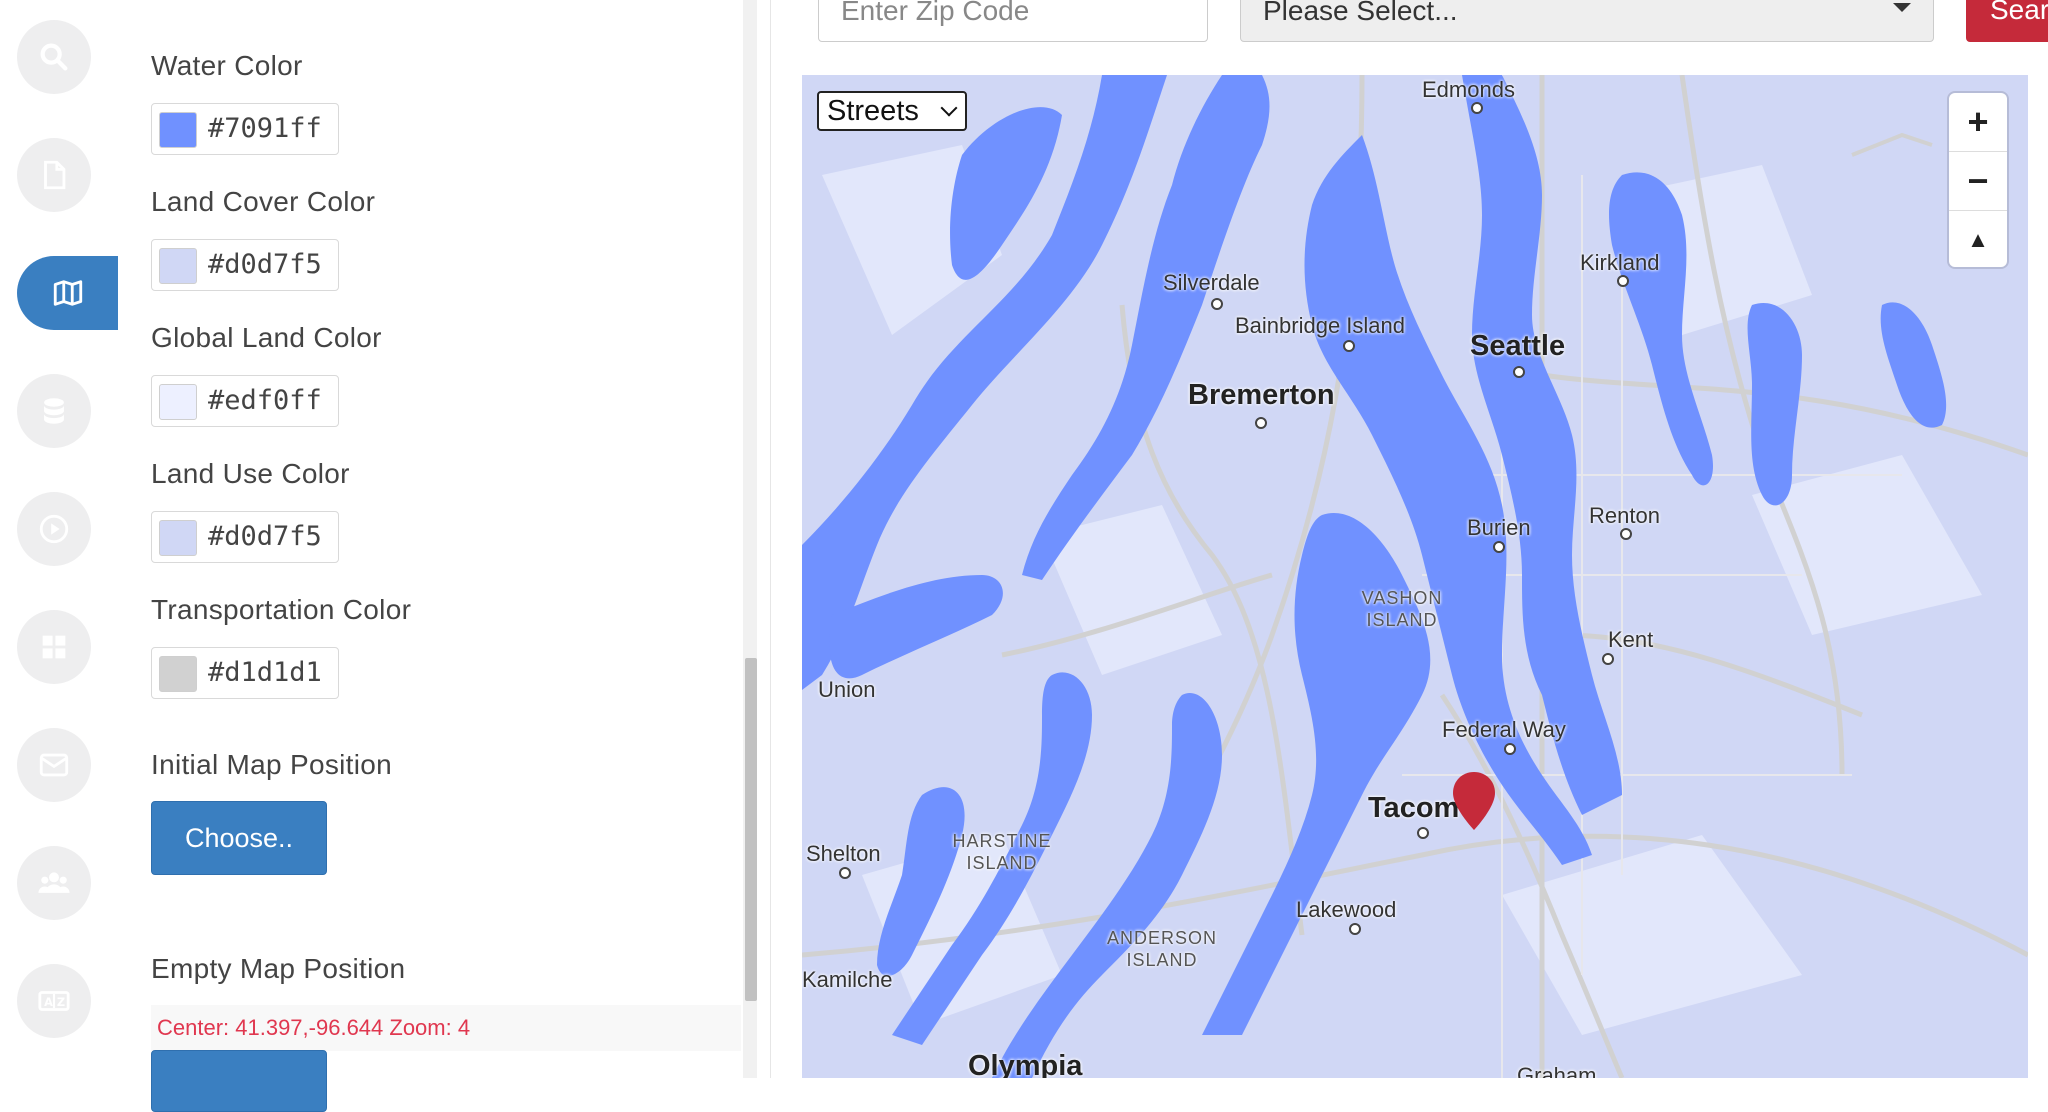 The width and height of the screenshot is (2048, 1112). I want to click on map-label-silverdale: Silverdale, so click(1211, 282).